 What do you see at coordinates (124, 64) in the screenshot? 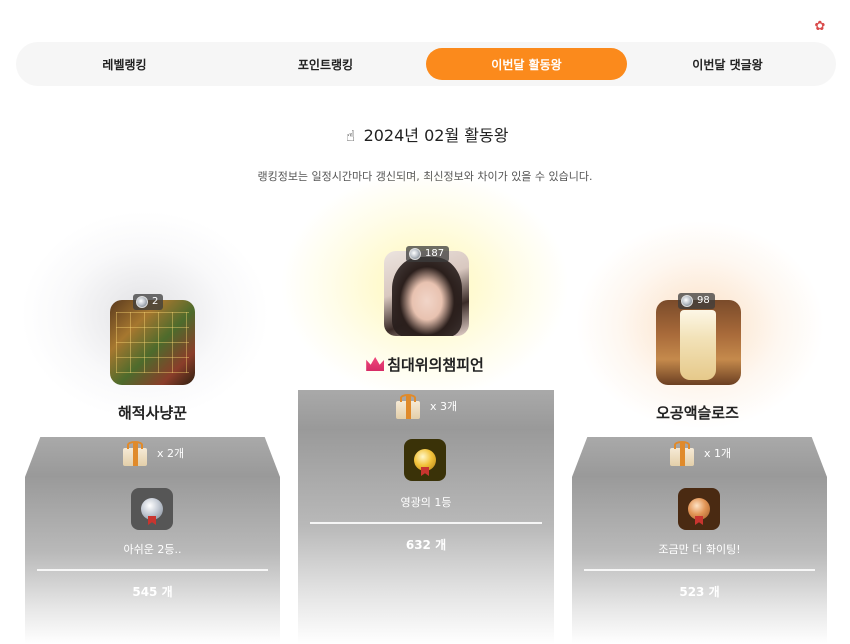
I see `tab-level-ranking: 레벨랭킹` at bounding box center [124, 64].